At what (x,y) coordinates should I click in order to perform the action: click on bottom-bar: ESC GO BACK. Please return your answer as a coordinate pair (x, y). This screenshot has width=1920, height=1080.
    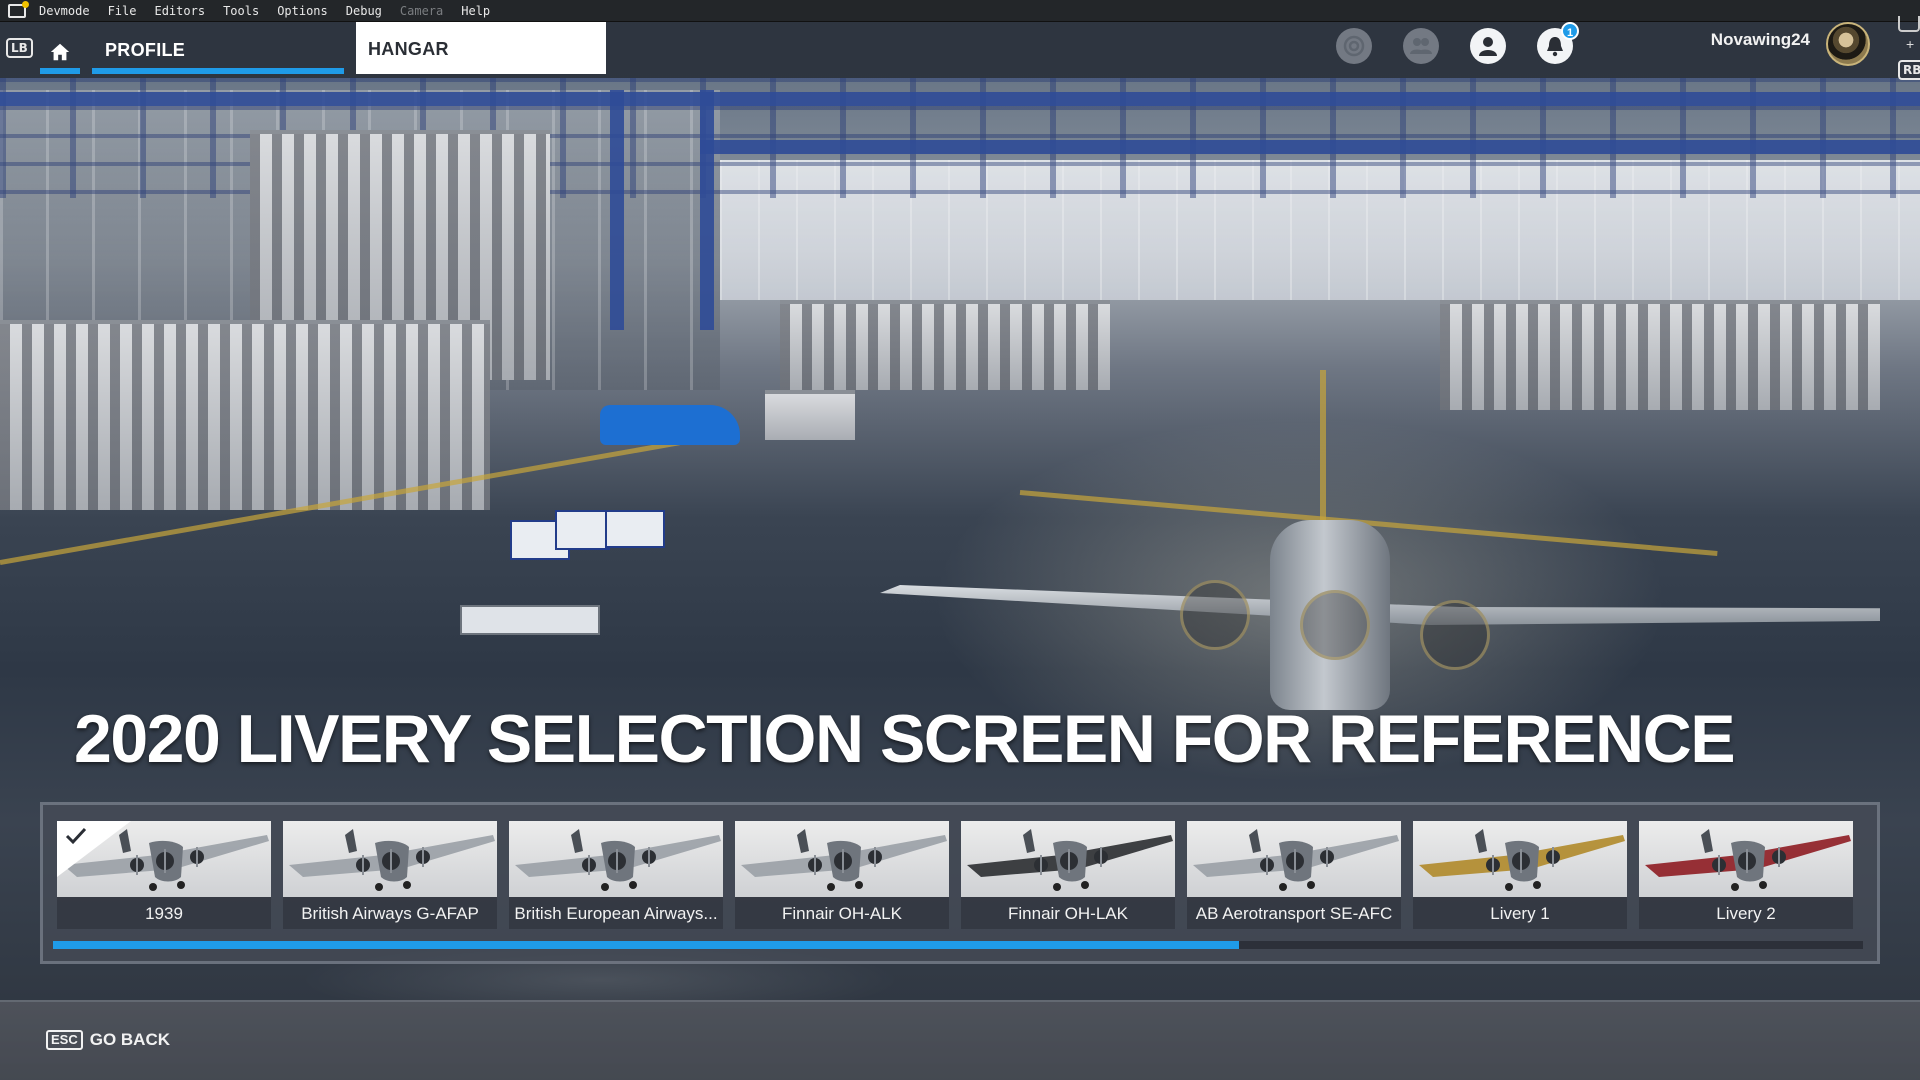
    Looking at the image, I should click on (960, 1040).